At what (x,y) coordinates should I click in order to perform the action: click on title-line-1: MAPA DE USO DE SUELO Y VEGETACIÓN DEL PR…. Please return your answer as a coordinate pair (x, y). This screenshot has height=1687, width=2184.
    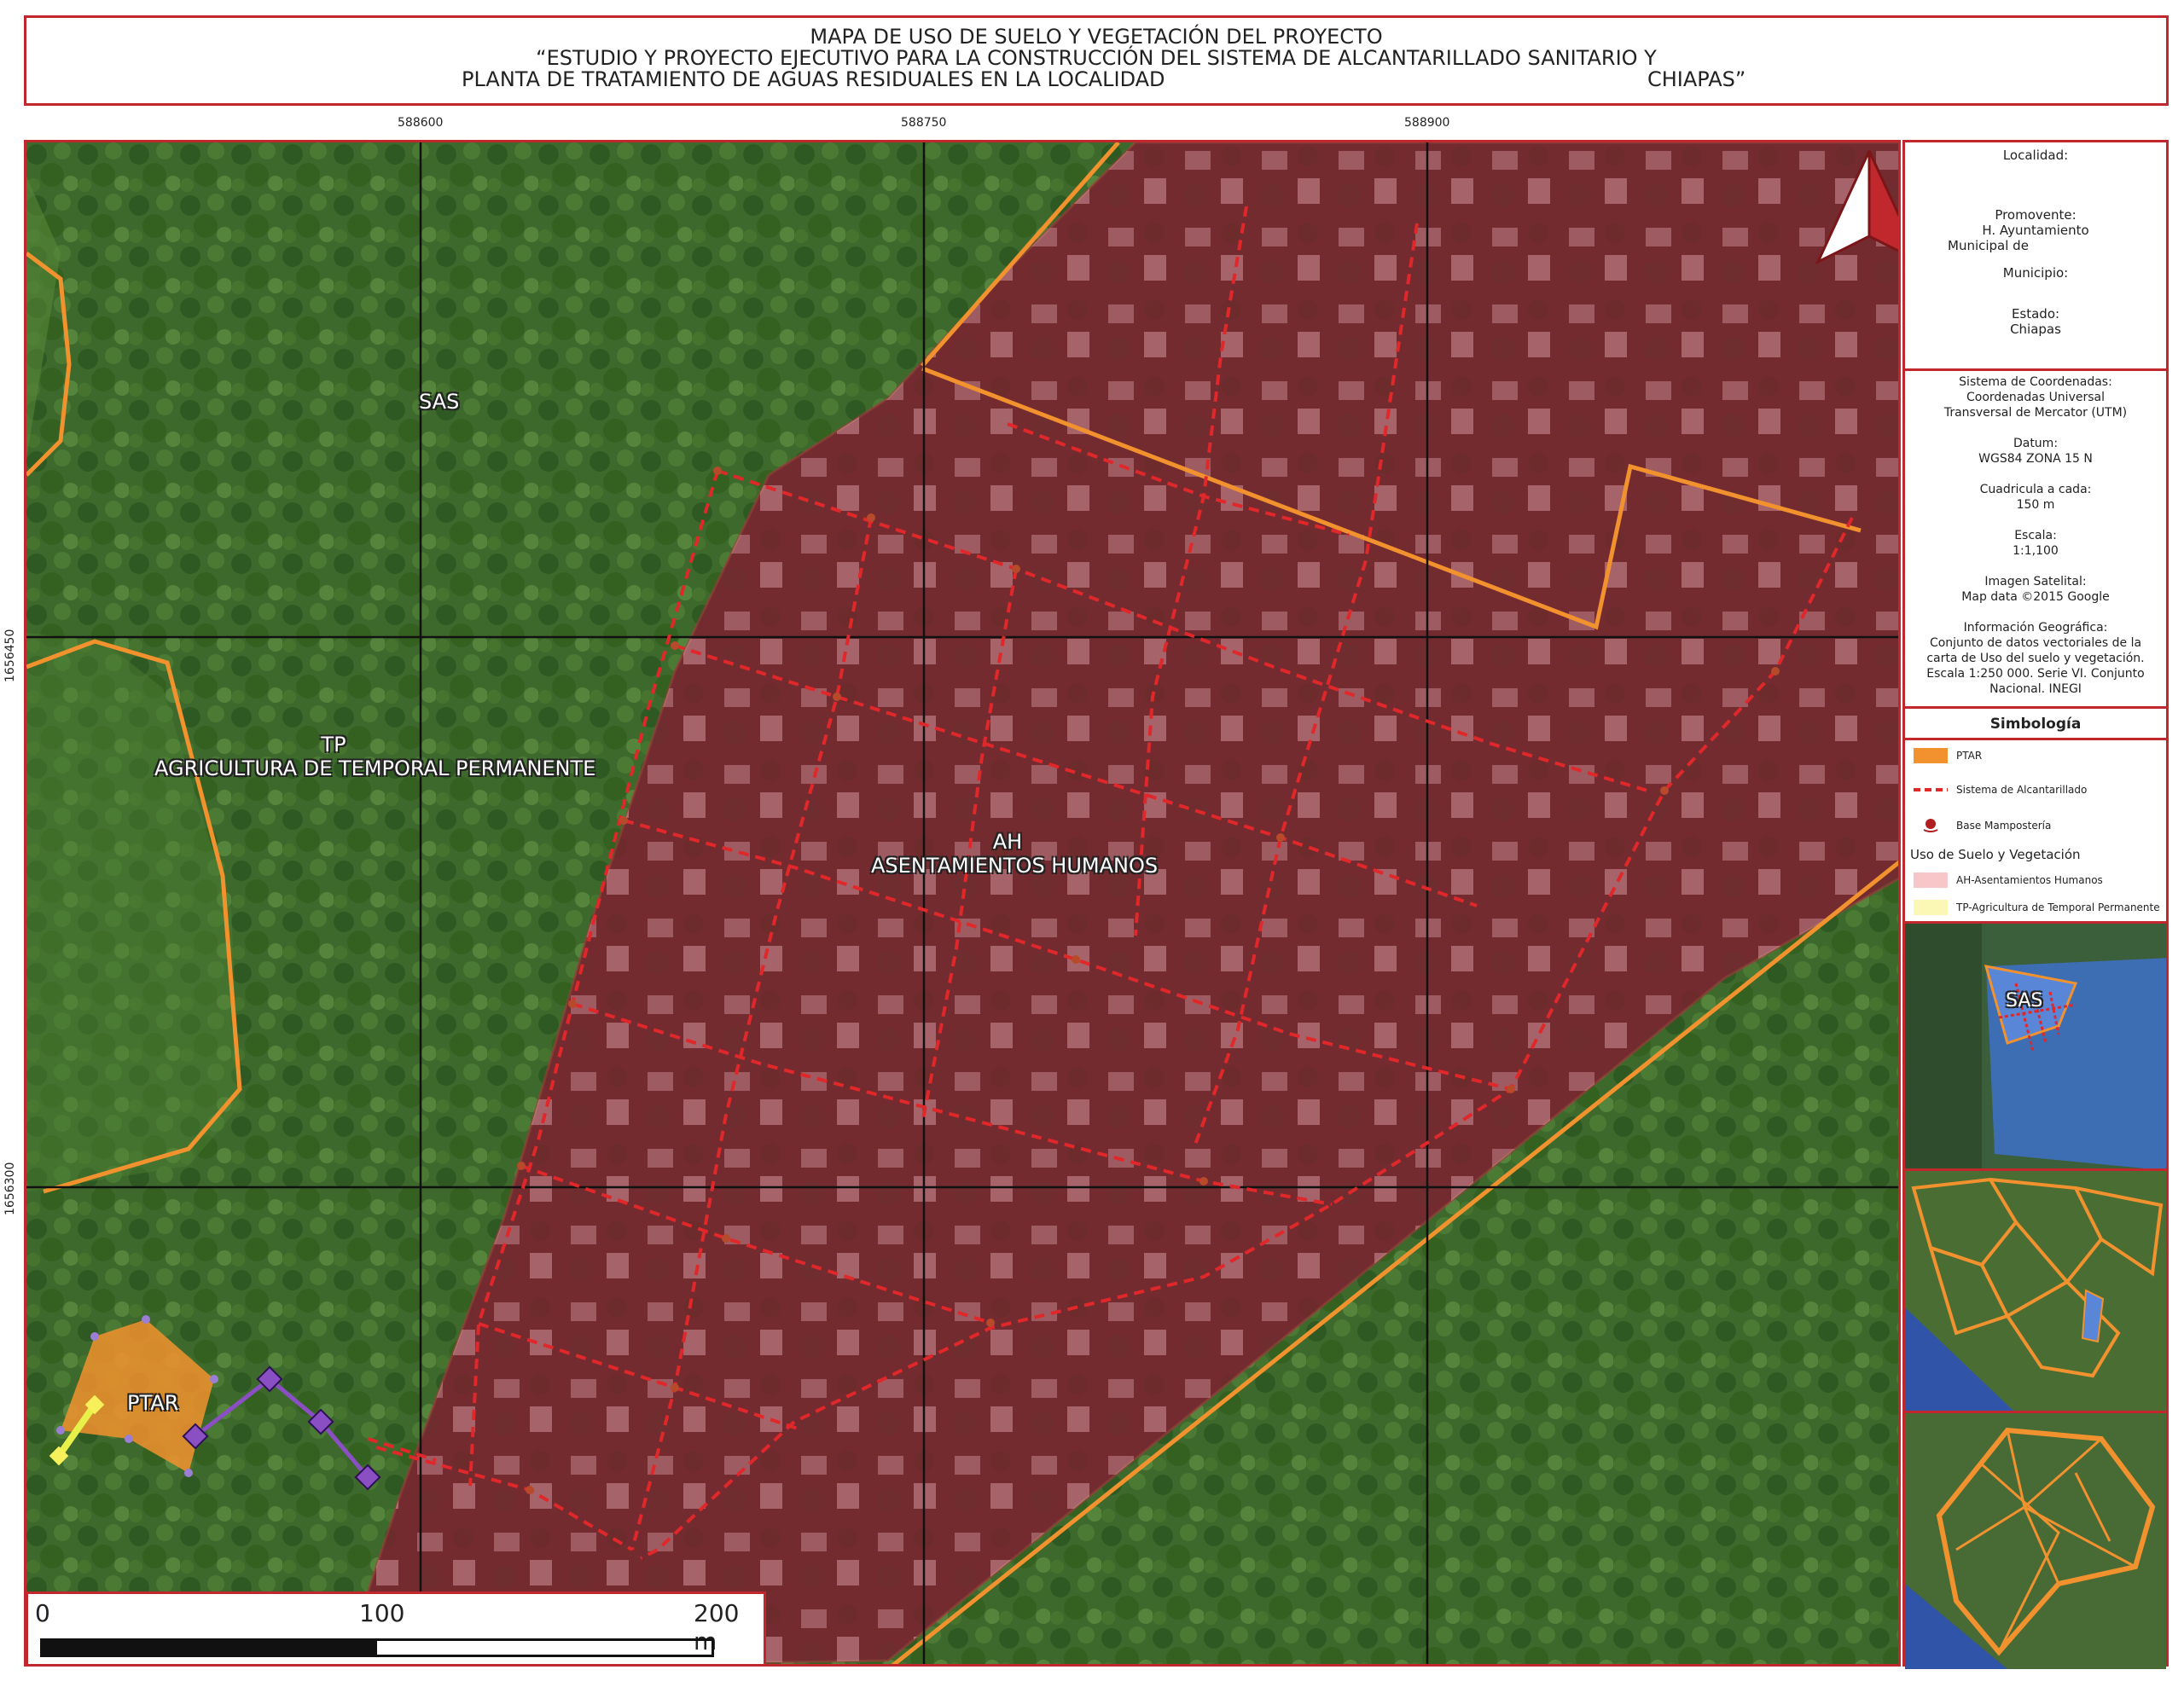
    Looking at the image, I should click on (1096, 37).